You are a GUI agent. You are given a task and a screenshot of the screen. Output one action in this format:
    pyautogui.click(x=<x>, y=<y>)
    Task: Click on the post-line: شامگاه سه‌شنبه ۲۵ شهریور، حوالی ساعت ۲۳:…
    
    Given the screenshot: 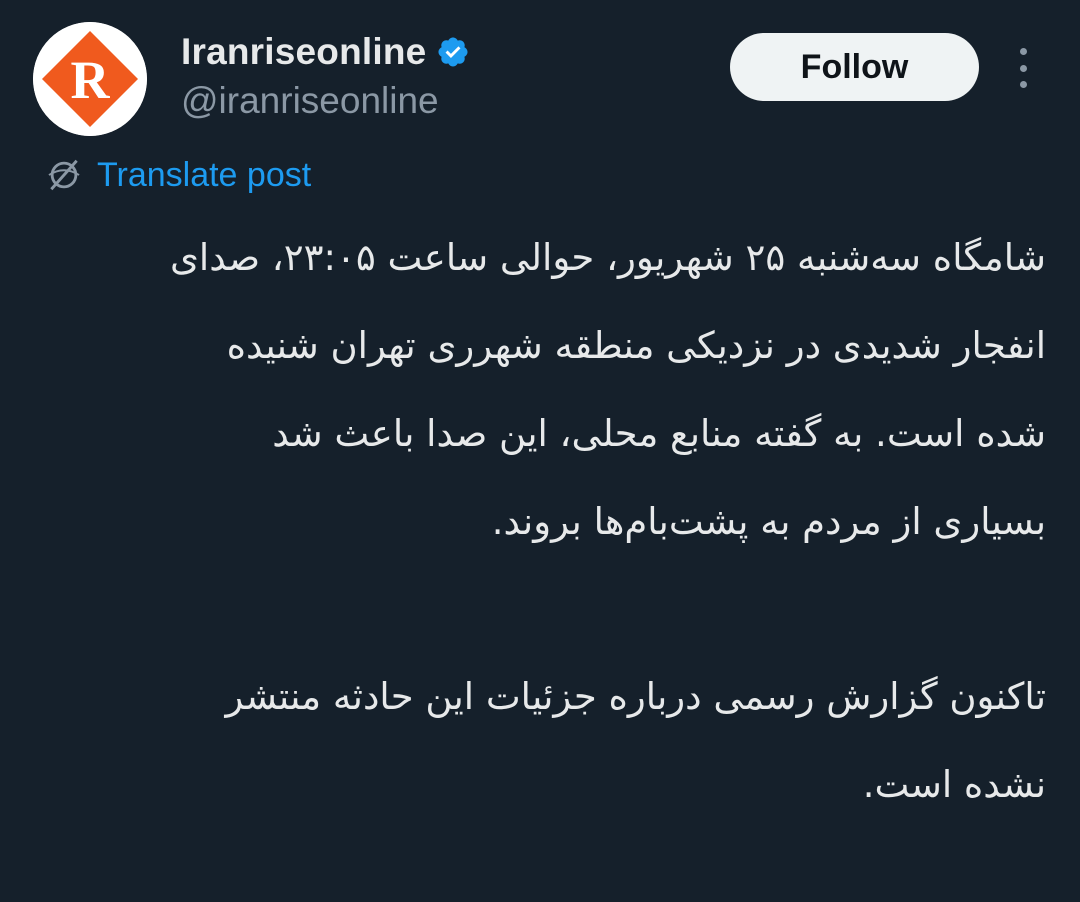 What is the action you would take?
    pyautogui.click(x=607, y=257)
    